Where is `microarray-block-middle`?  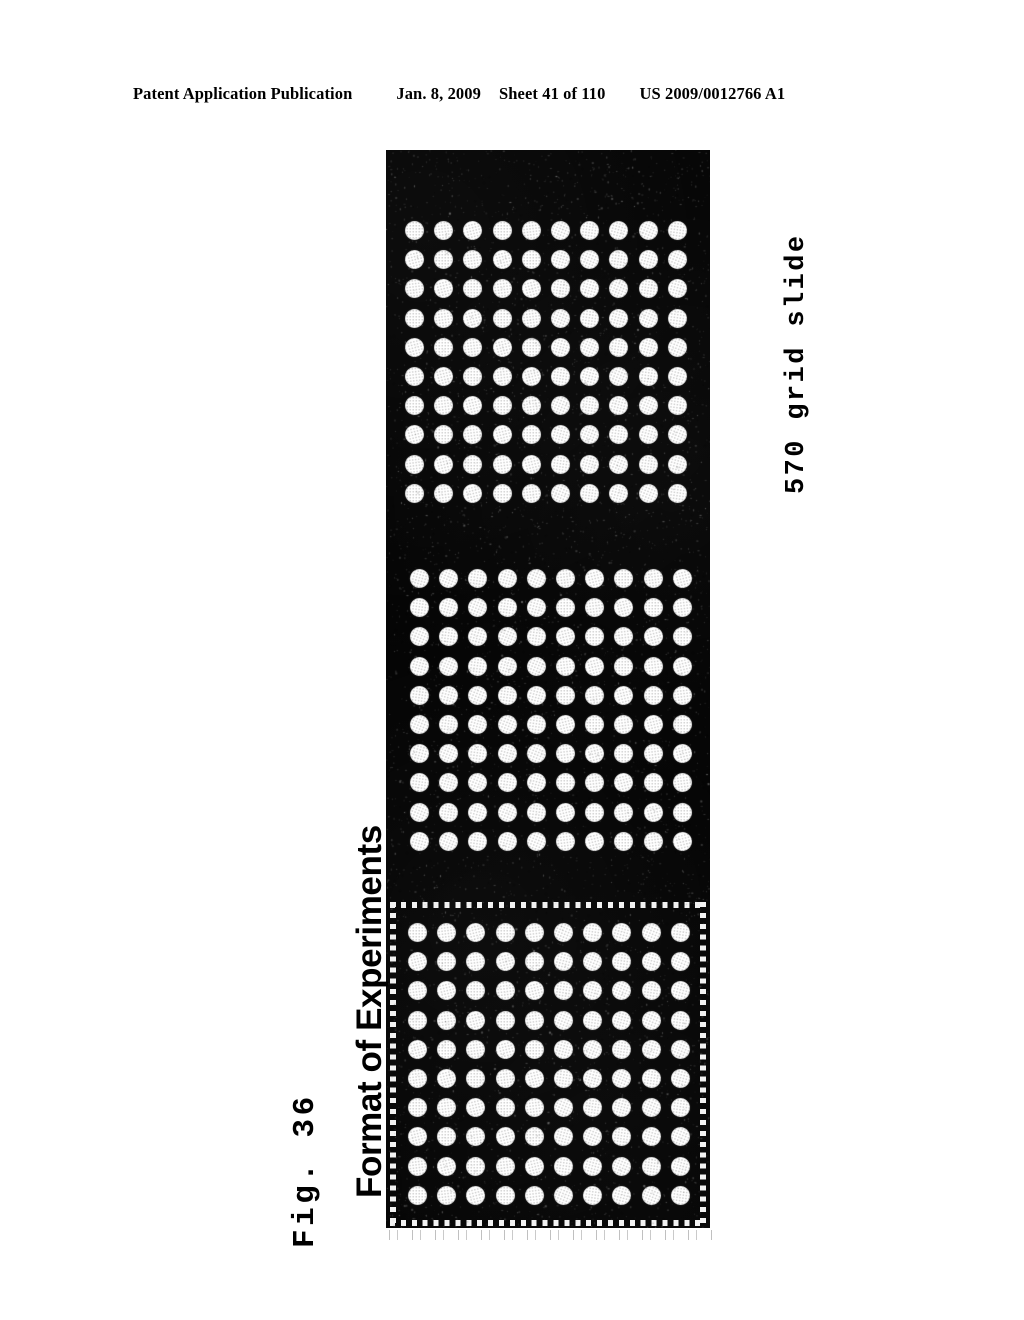
microarray-block-middle is located at coordinates (551, 710).